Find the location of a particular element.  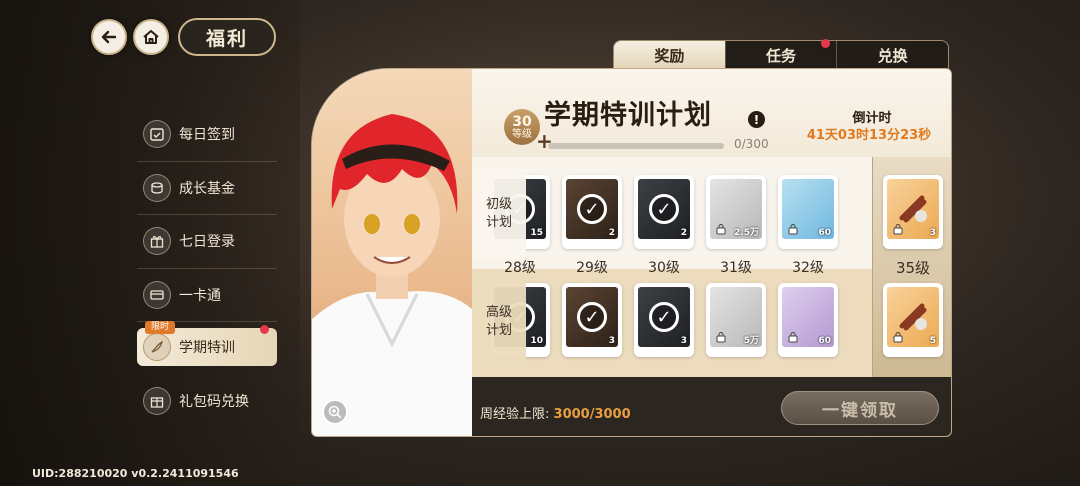

level-label: 31级 is located at coordinates (736, 268).